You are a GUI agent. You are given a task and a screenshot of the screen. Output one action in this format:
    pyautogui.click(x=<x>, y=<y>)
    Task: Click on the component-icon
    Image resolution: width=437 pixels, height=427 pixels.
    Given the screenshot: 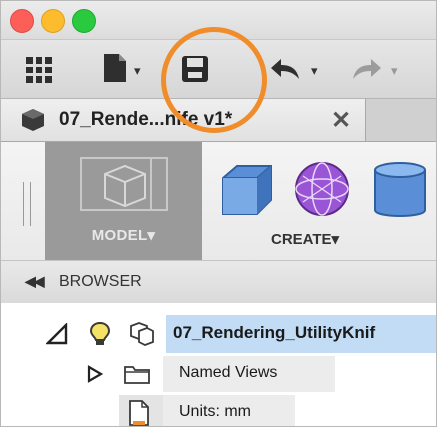 What is the action you would take?
    pyautogui.click(x=142, y=334)
    